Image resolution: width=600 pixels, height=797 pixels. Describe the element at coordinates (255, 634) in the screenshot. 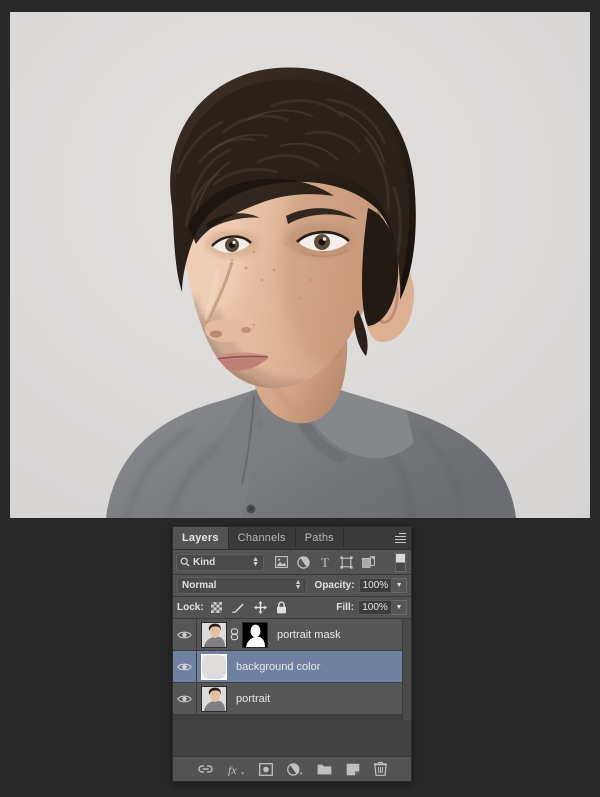

I see `layer-mask-thumbnail-portrait-mask` at that location.